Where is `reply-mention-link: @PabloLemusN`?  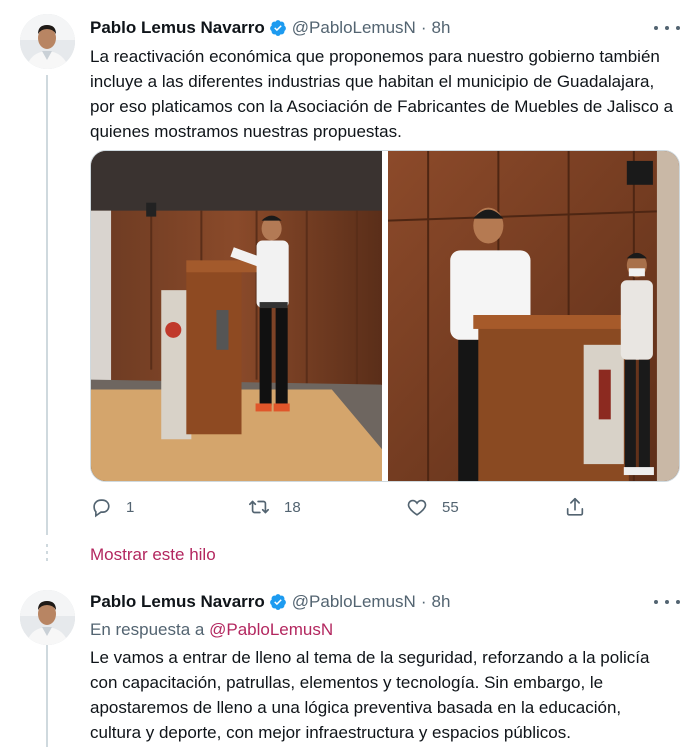
reply-mention-link: @PabloLemusN is located at coordinates (271, 629).